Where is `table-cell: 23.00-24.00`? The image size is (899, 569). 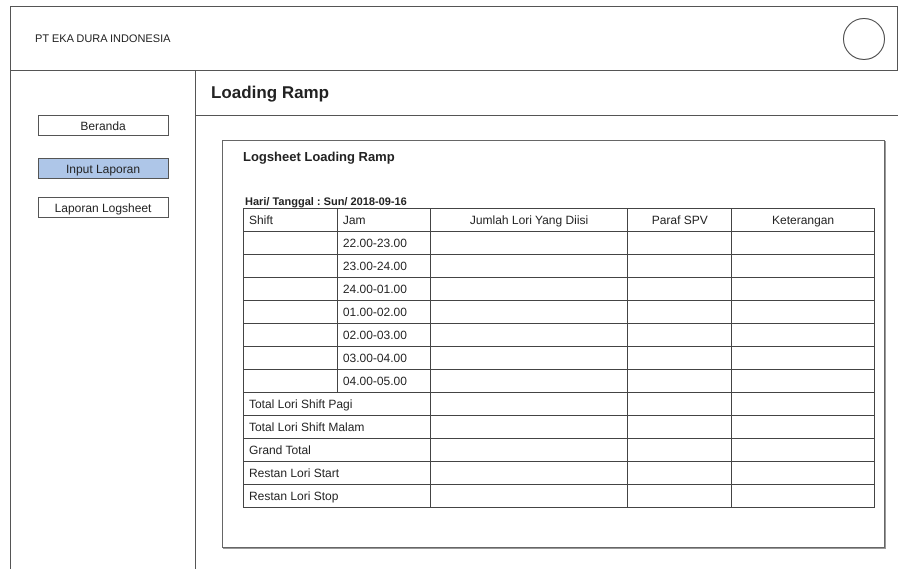 table-cell: 23.00-24.00 is located at coordinates (374, 266).